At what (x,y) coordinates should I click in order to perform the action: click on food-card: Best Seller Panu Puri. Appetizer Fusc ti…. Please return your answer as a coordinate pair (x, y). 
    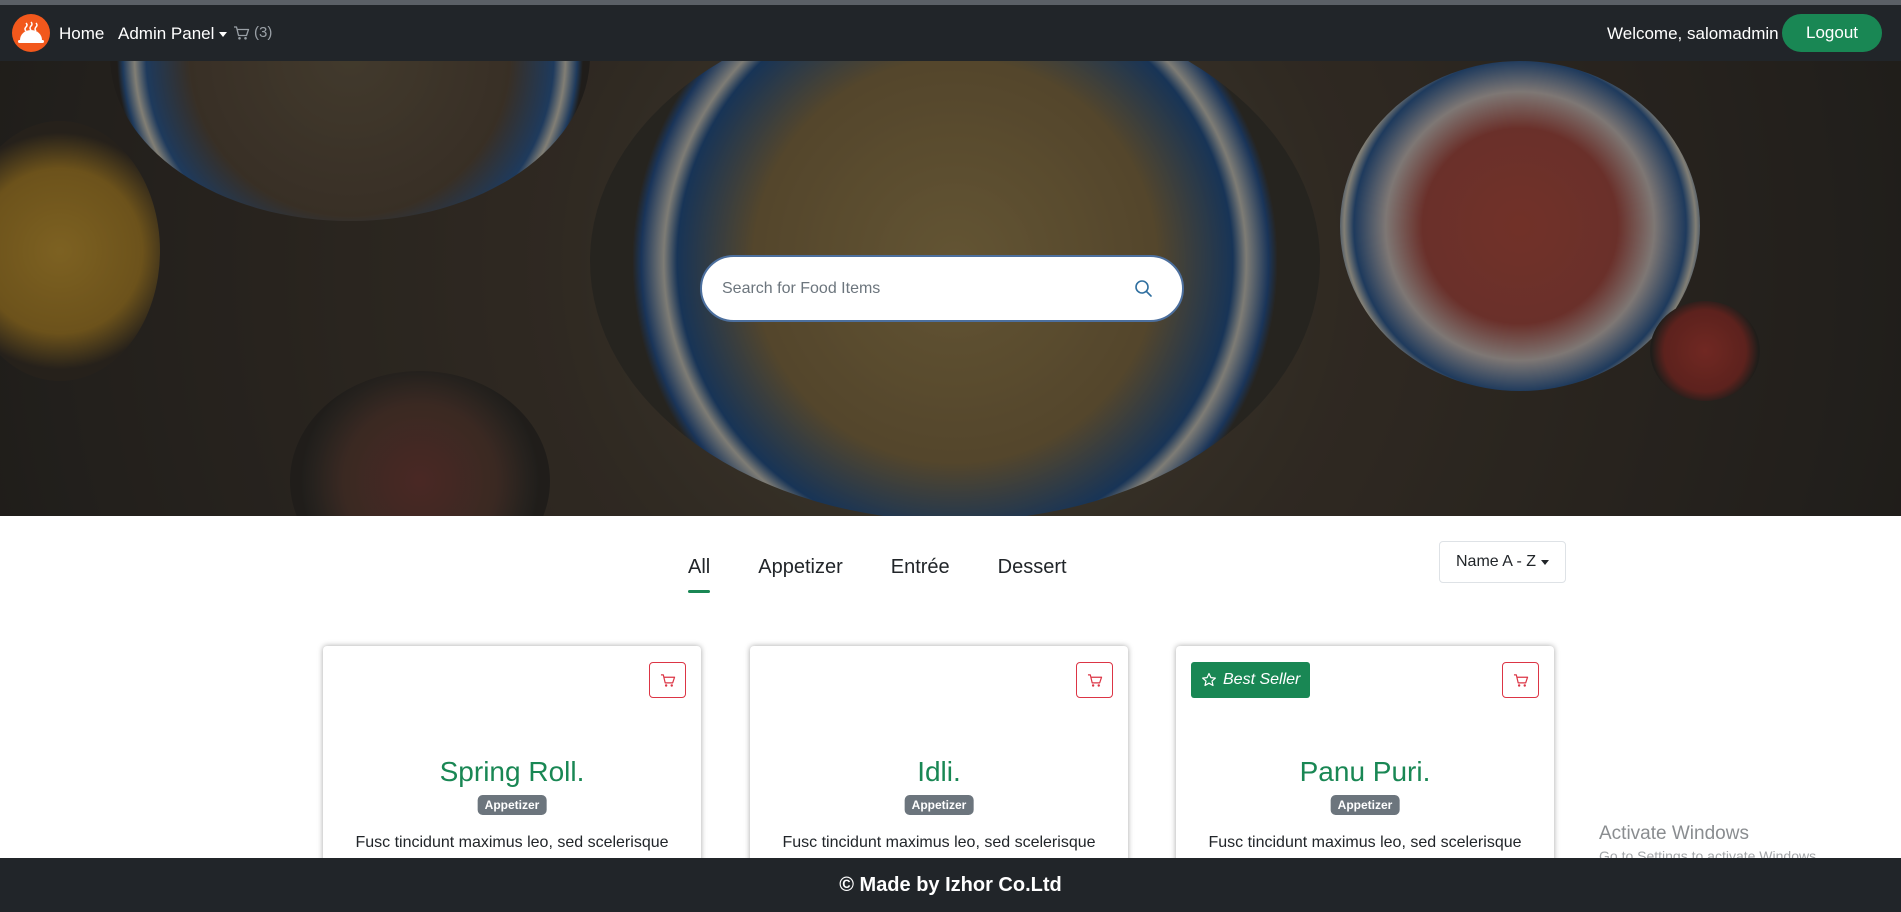
    Looking at the image, I should click on (1365, 766).